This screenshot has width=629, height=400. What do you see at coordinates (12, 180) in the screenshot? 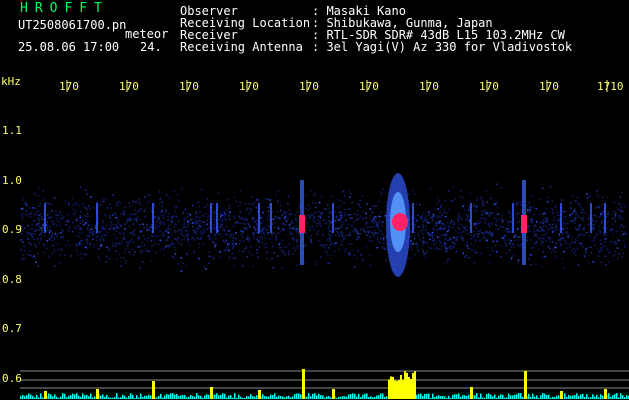
I see `y-tick: 1.0` at bounding box center [12, 180].